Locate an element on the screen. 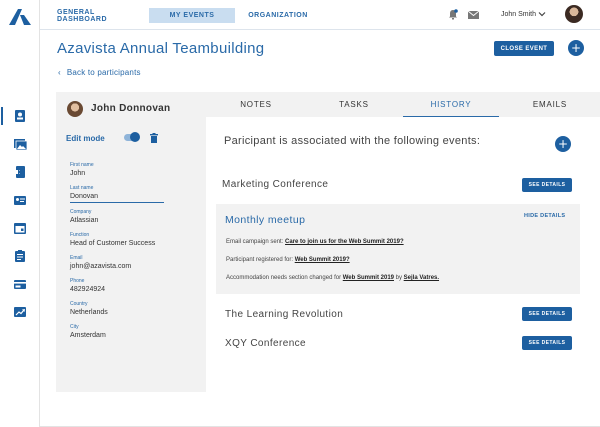 Image resolution: width=600 pixels, height=427 pixels. id-card-icon is located at coordinates (20, 200).